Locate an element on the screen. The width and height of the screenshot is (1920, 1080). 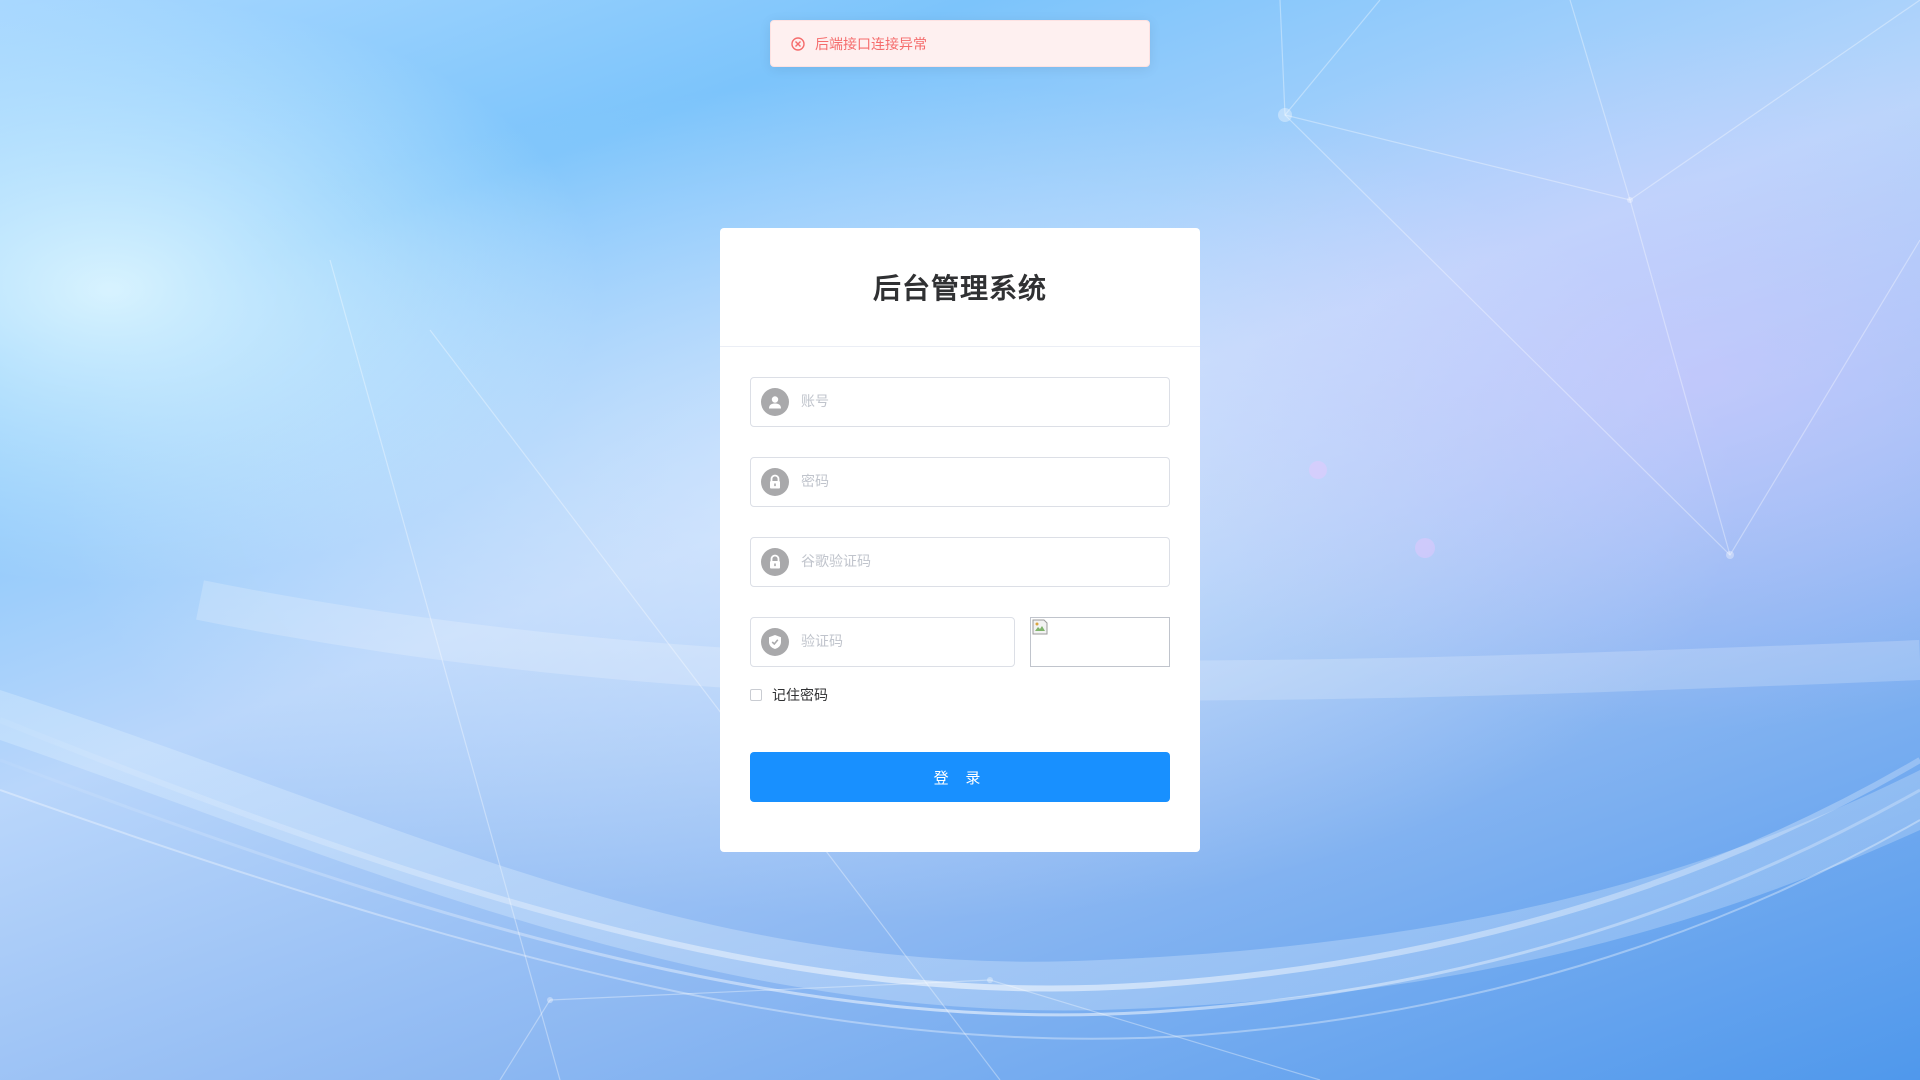
page-title: 后台管理系统 is located at coordinates (959, 288).